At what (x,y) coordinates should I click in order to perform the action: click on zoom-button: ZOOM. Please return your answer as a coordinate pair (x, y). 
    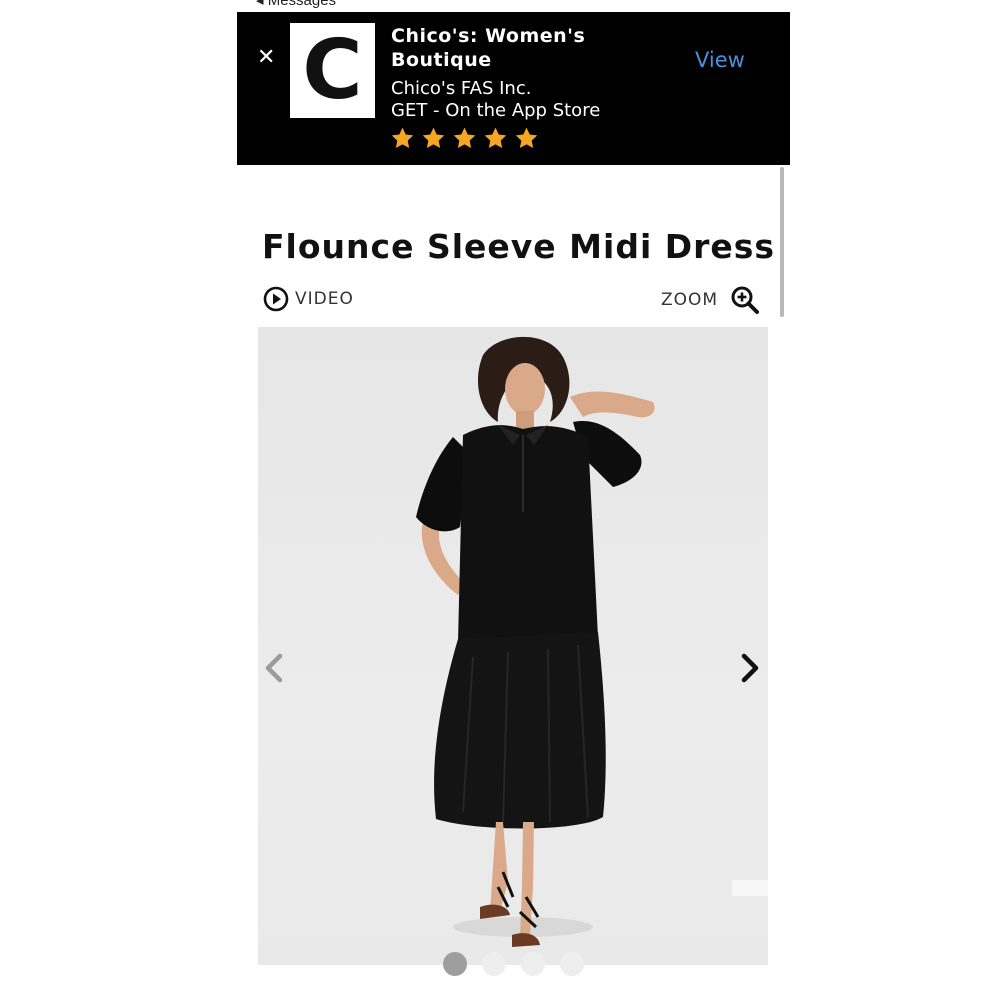
    Looking at the image, I should click on (710, 300).